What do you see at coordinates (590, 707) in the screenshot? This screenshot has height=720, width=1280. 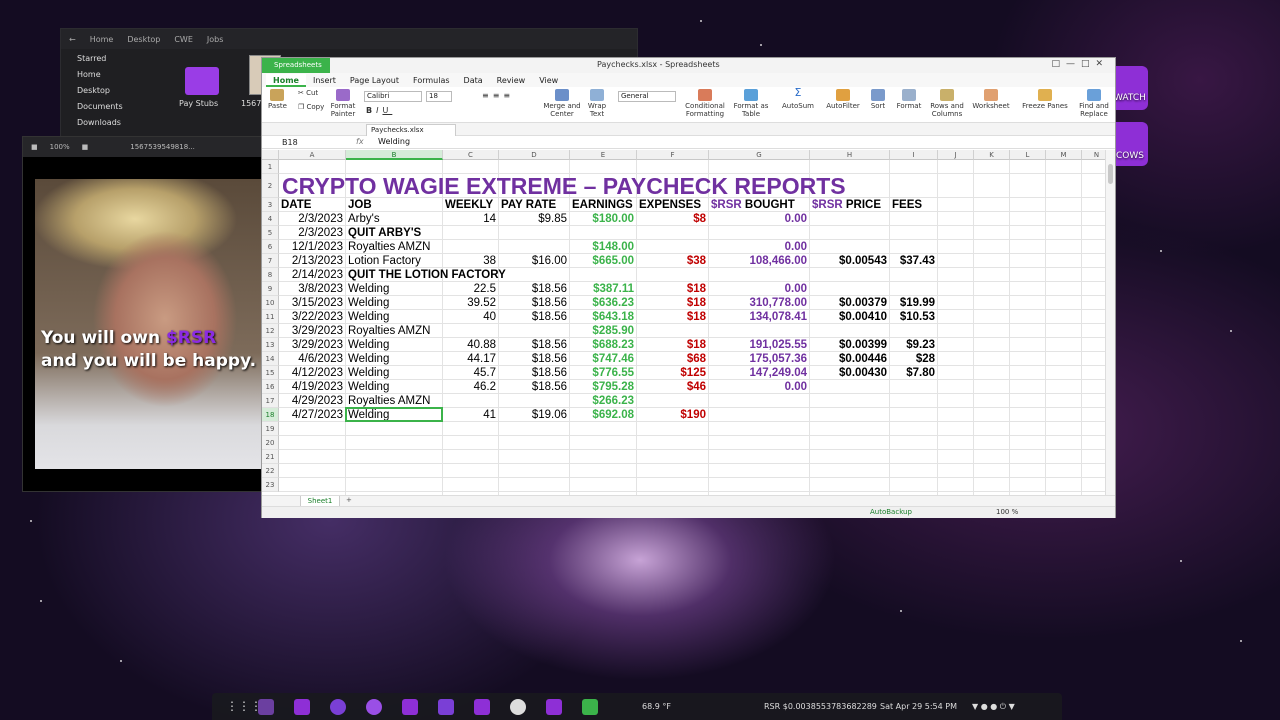 I see `spreadsheets-icon` at bounding box center [590, 707].